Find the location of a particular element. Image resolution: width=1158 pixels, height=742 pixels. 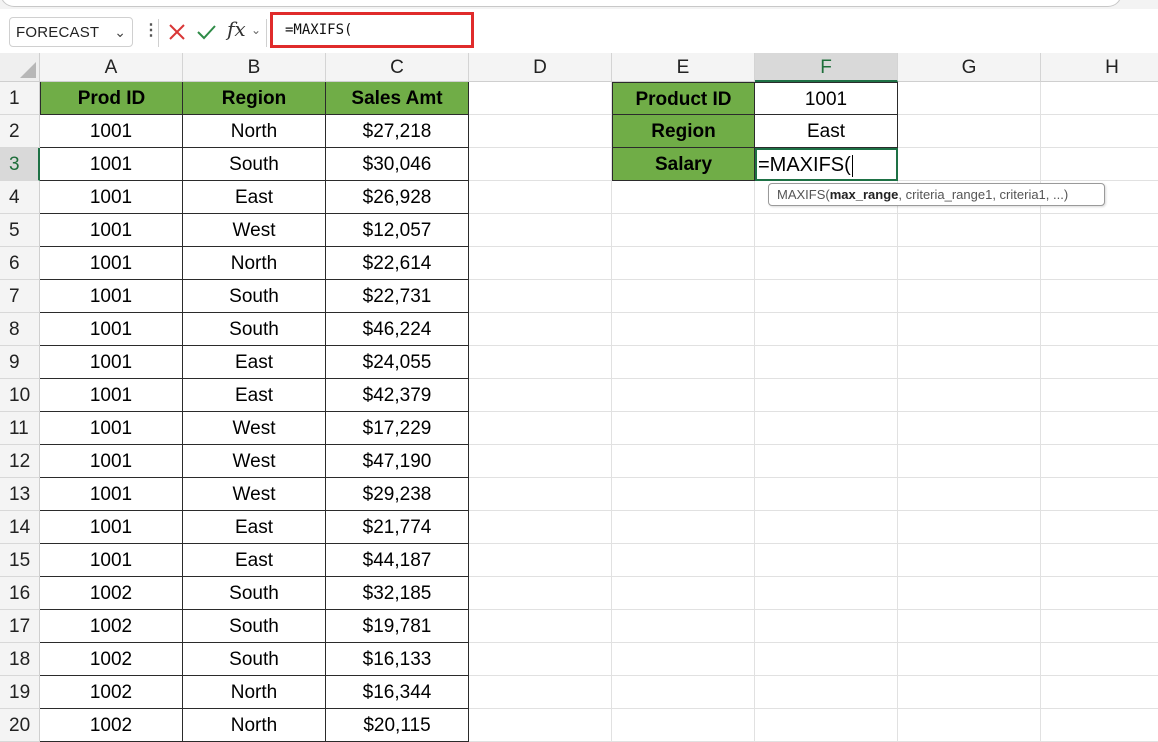

cell-d19 is located at coordinates (540, 692).